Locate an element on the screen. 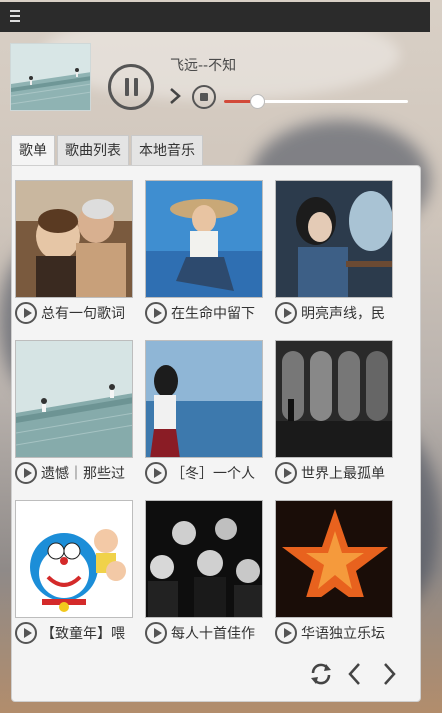  now-playing-title: 飞远--不知 is located at coordinates (203, 66).